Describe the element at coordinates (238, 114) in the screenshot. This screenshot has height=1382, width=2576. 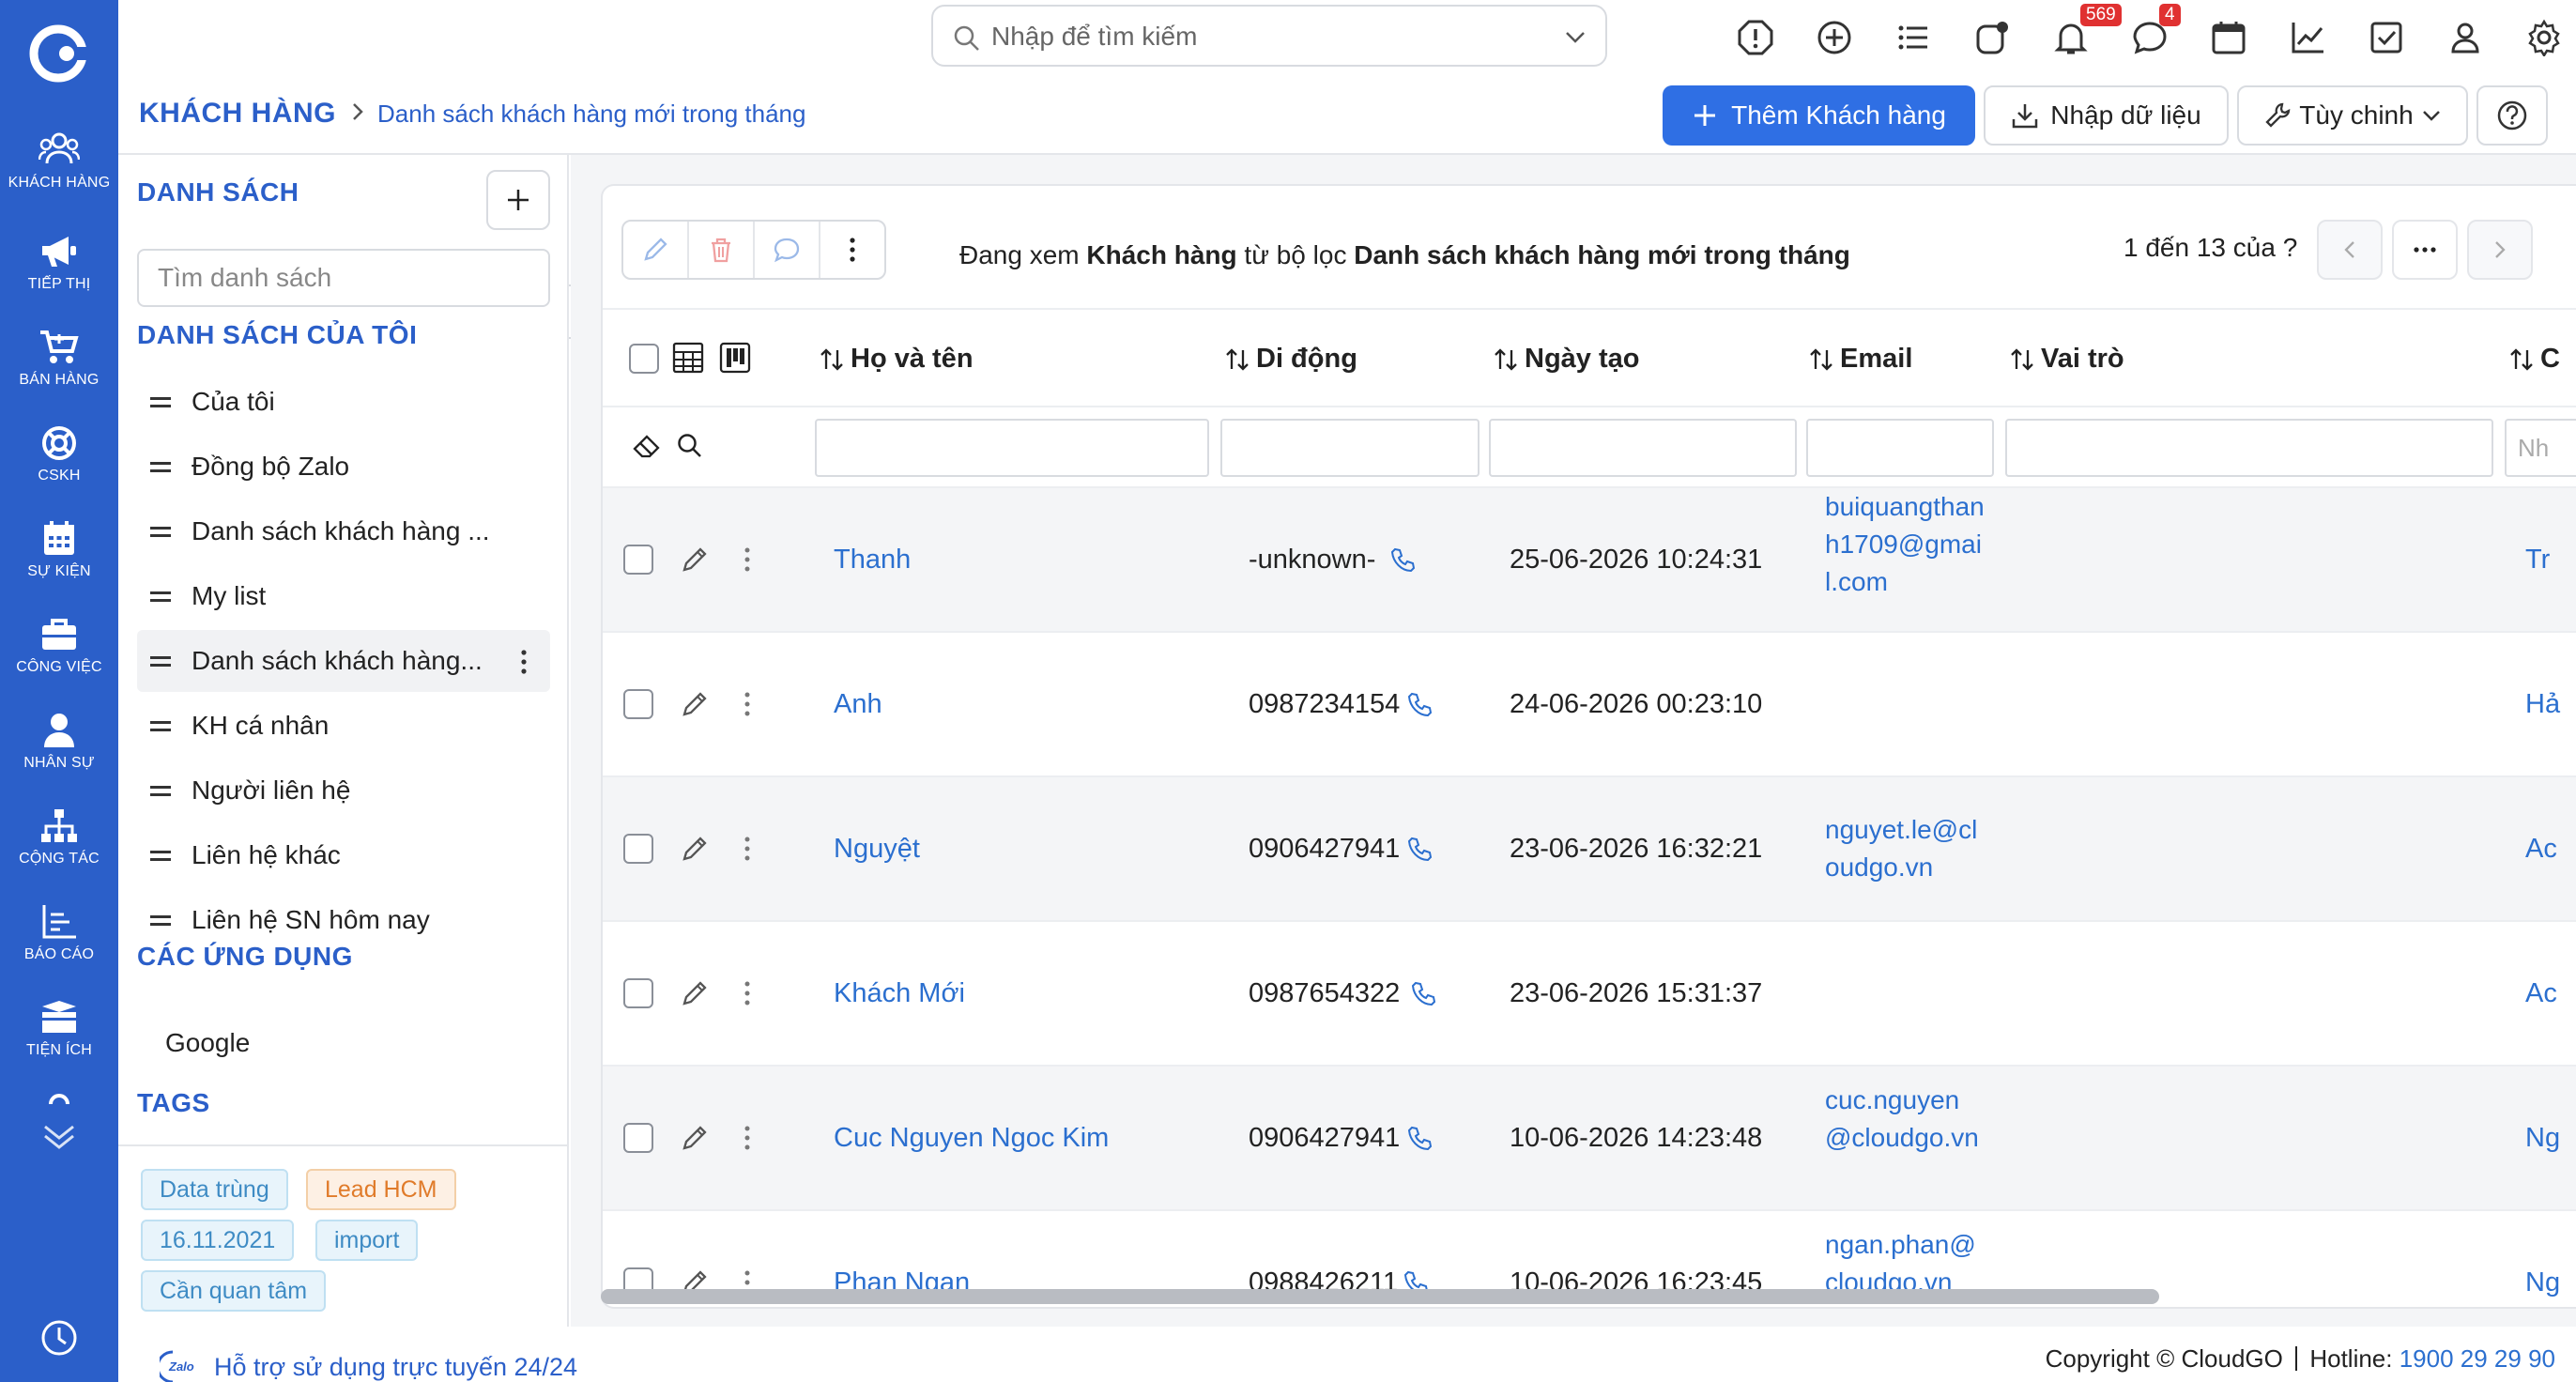
I see `breadcrumb-module: KHÁCH HÀNG` at that location.